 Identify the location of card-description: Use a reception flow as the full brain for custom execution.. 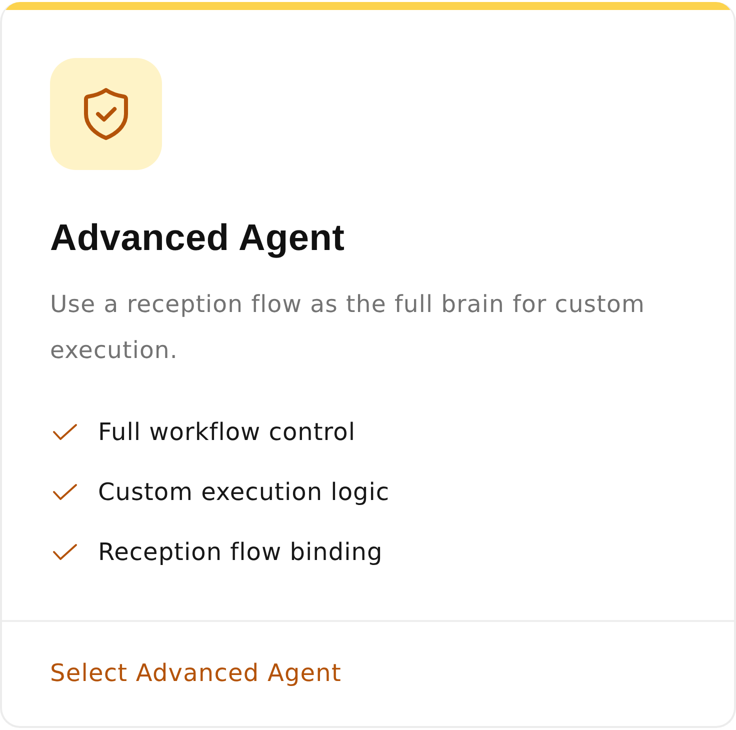
(348, 327).